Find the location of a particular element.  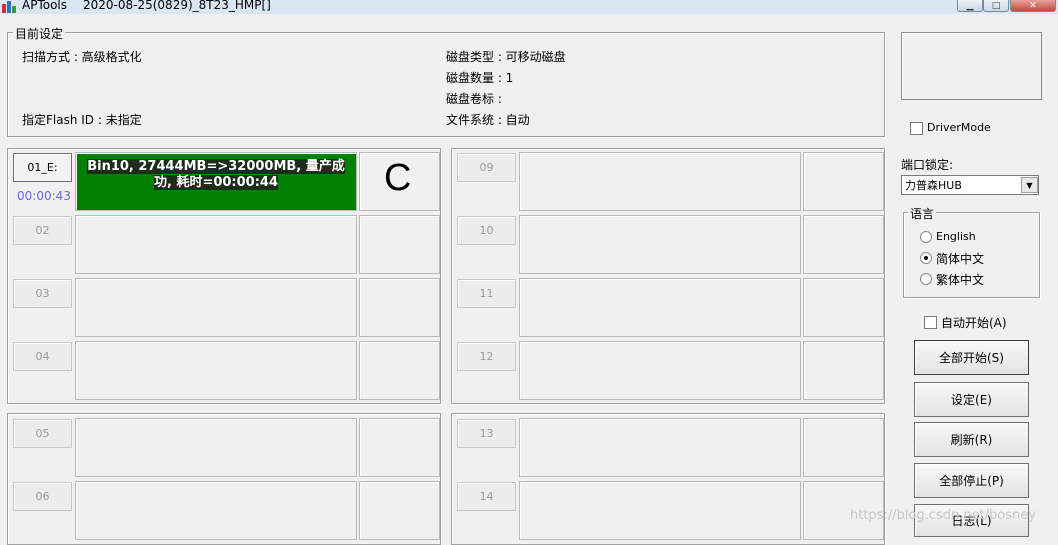

traditional-chinese-radio is located at coordinates (926, 279).